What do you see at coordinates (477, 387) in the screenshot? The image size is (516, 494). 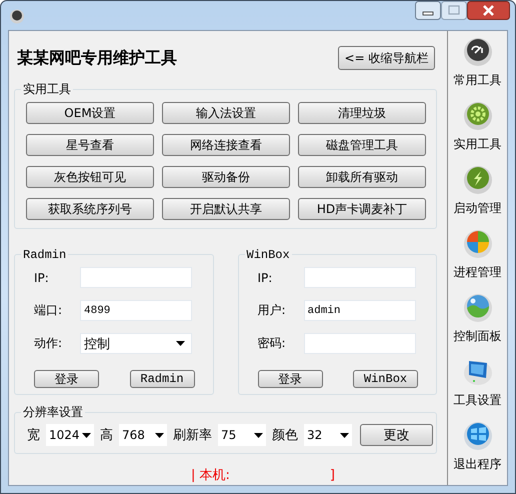 I see `nav-item: 工具设置` at bounding box center [477, 387].